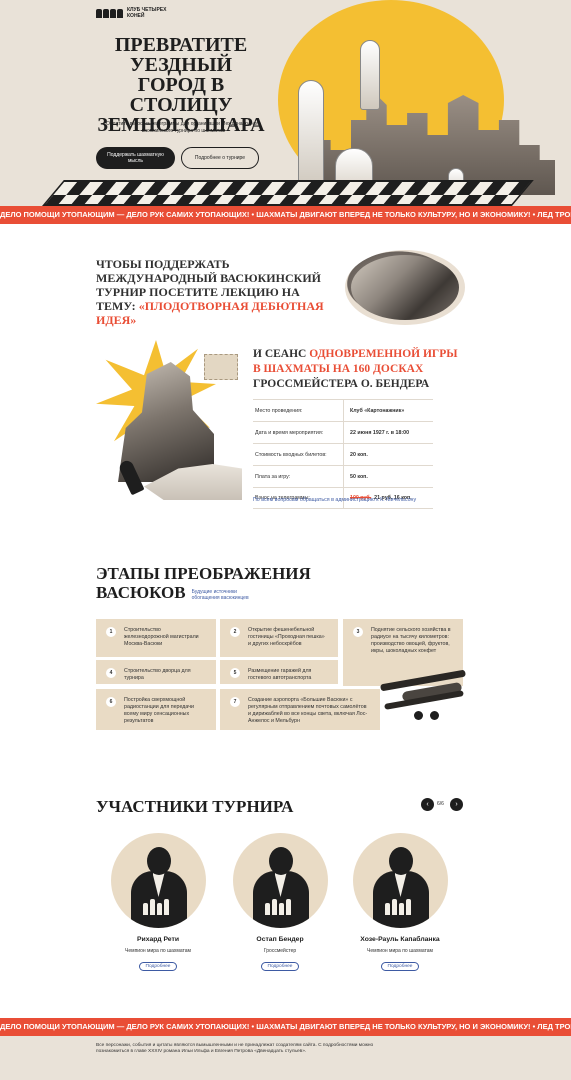 The image size is (571, 1080). I want to click on participant-name: Хозе-Рауль Капабланка, so click(400, 939).